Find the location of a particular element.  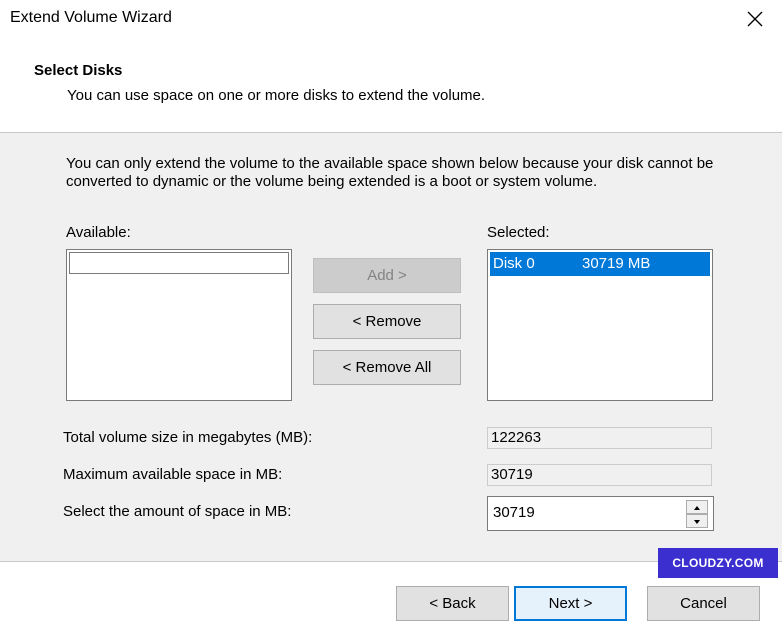

cloudzy-watermark: CLOUDZY.COM is located at coordinates (718, 563).